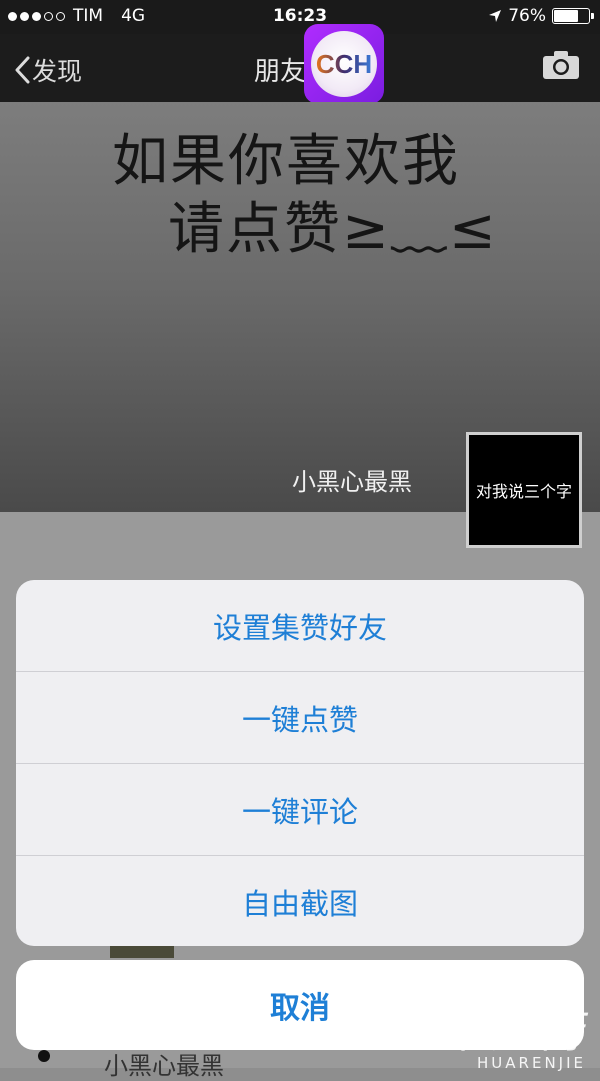 The image size is (600, 1081). What do you see at coordinates (300, 810) in the screenshot?
I see `action-one-click-comment: 一键评论` at bounding box center [300, 810].